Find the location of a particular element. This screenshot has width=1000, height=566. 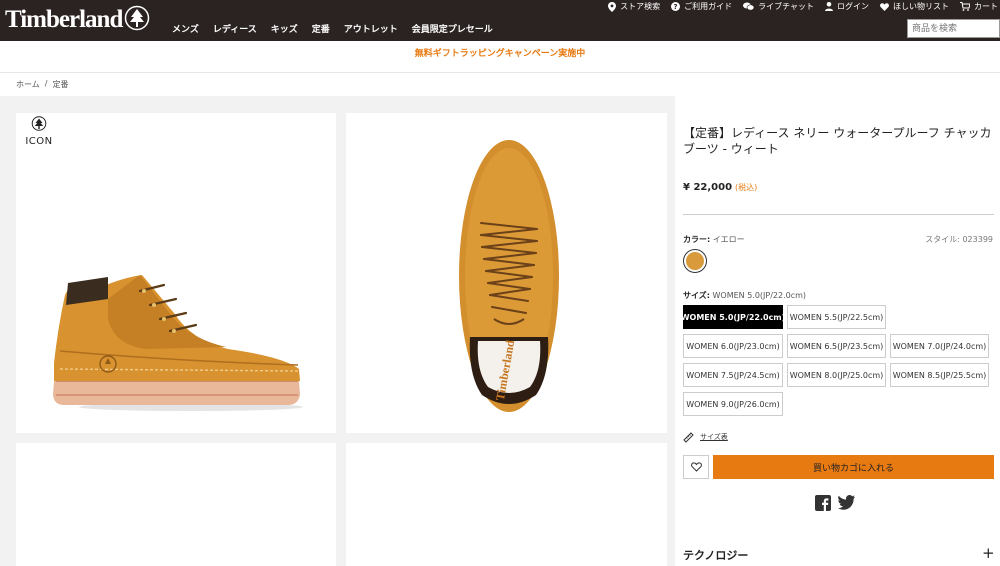

icon-badge-text: ICON is located at coordinates (39, 141).